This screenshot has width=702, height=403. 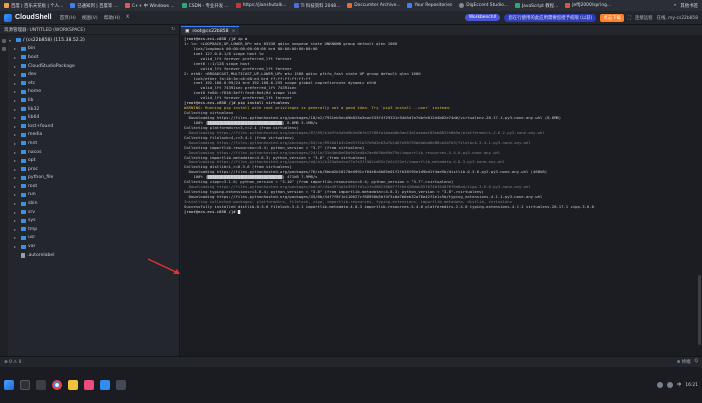 I want to click on file-explorer-icon, so click(x=73, y=385).